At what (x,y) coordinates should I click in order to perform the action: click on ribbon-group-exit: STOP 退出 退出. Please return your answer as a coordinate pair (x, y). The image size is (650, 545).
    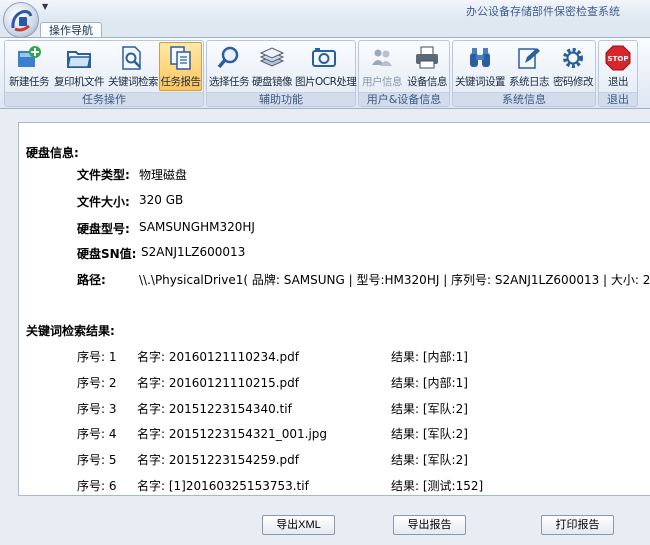
    Looking at the image, I should click on (618, 73).